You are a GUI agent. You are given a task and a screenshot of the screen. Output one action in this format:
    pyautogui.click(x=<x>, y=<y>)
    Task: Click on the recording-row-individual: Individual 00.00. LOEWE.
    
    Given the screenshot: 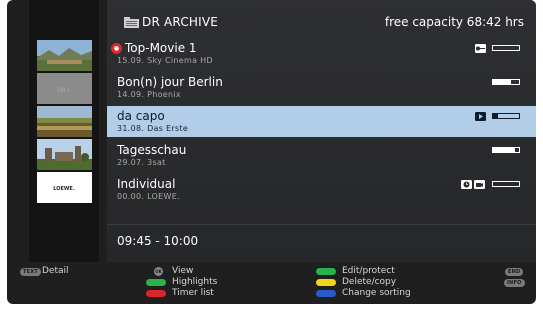 What is the action you would take?
    pyautogui.click(x=321, y=189)
    